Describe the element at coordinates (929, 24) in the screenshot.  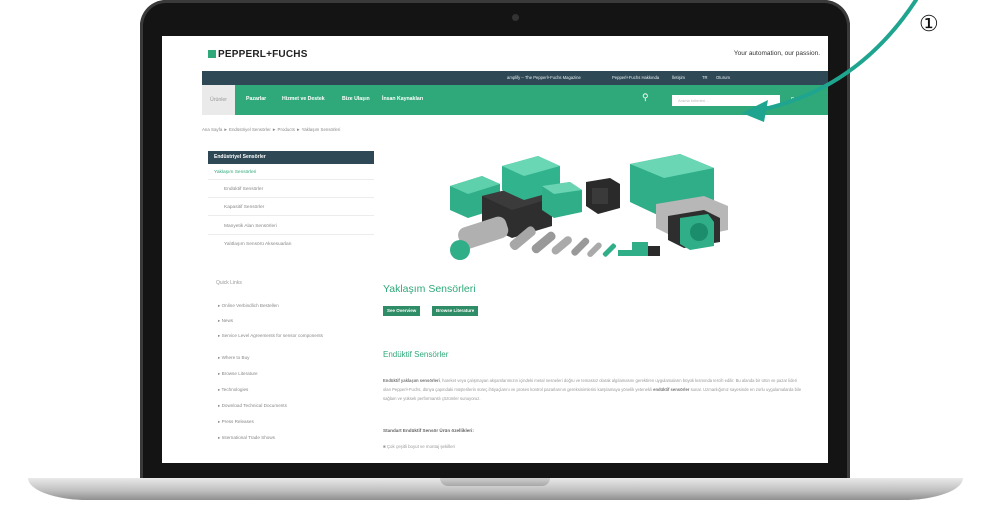
I see `annotation-marker: ①` at that location.